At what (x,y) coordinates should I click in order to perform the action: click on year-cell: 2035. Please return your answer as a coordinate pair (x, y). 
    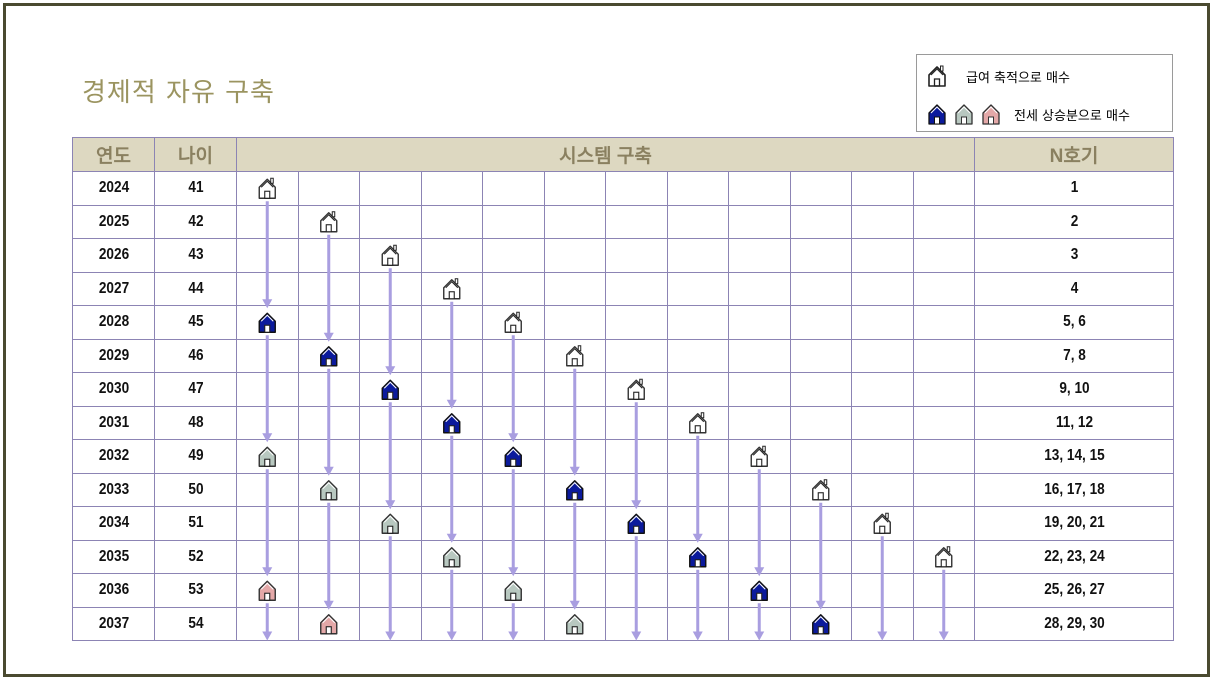
    Looking at the image, I should click on (113, 556).